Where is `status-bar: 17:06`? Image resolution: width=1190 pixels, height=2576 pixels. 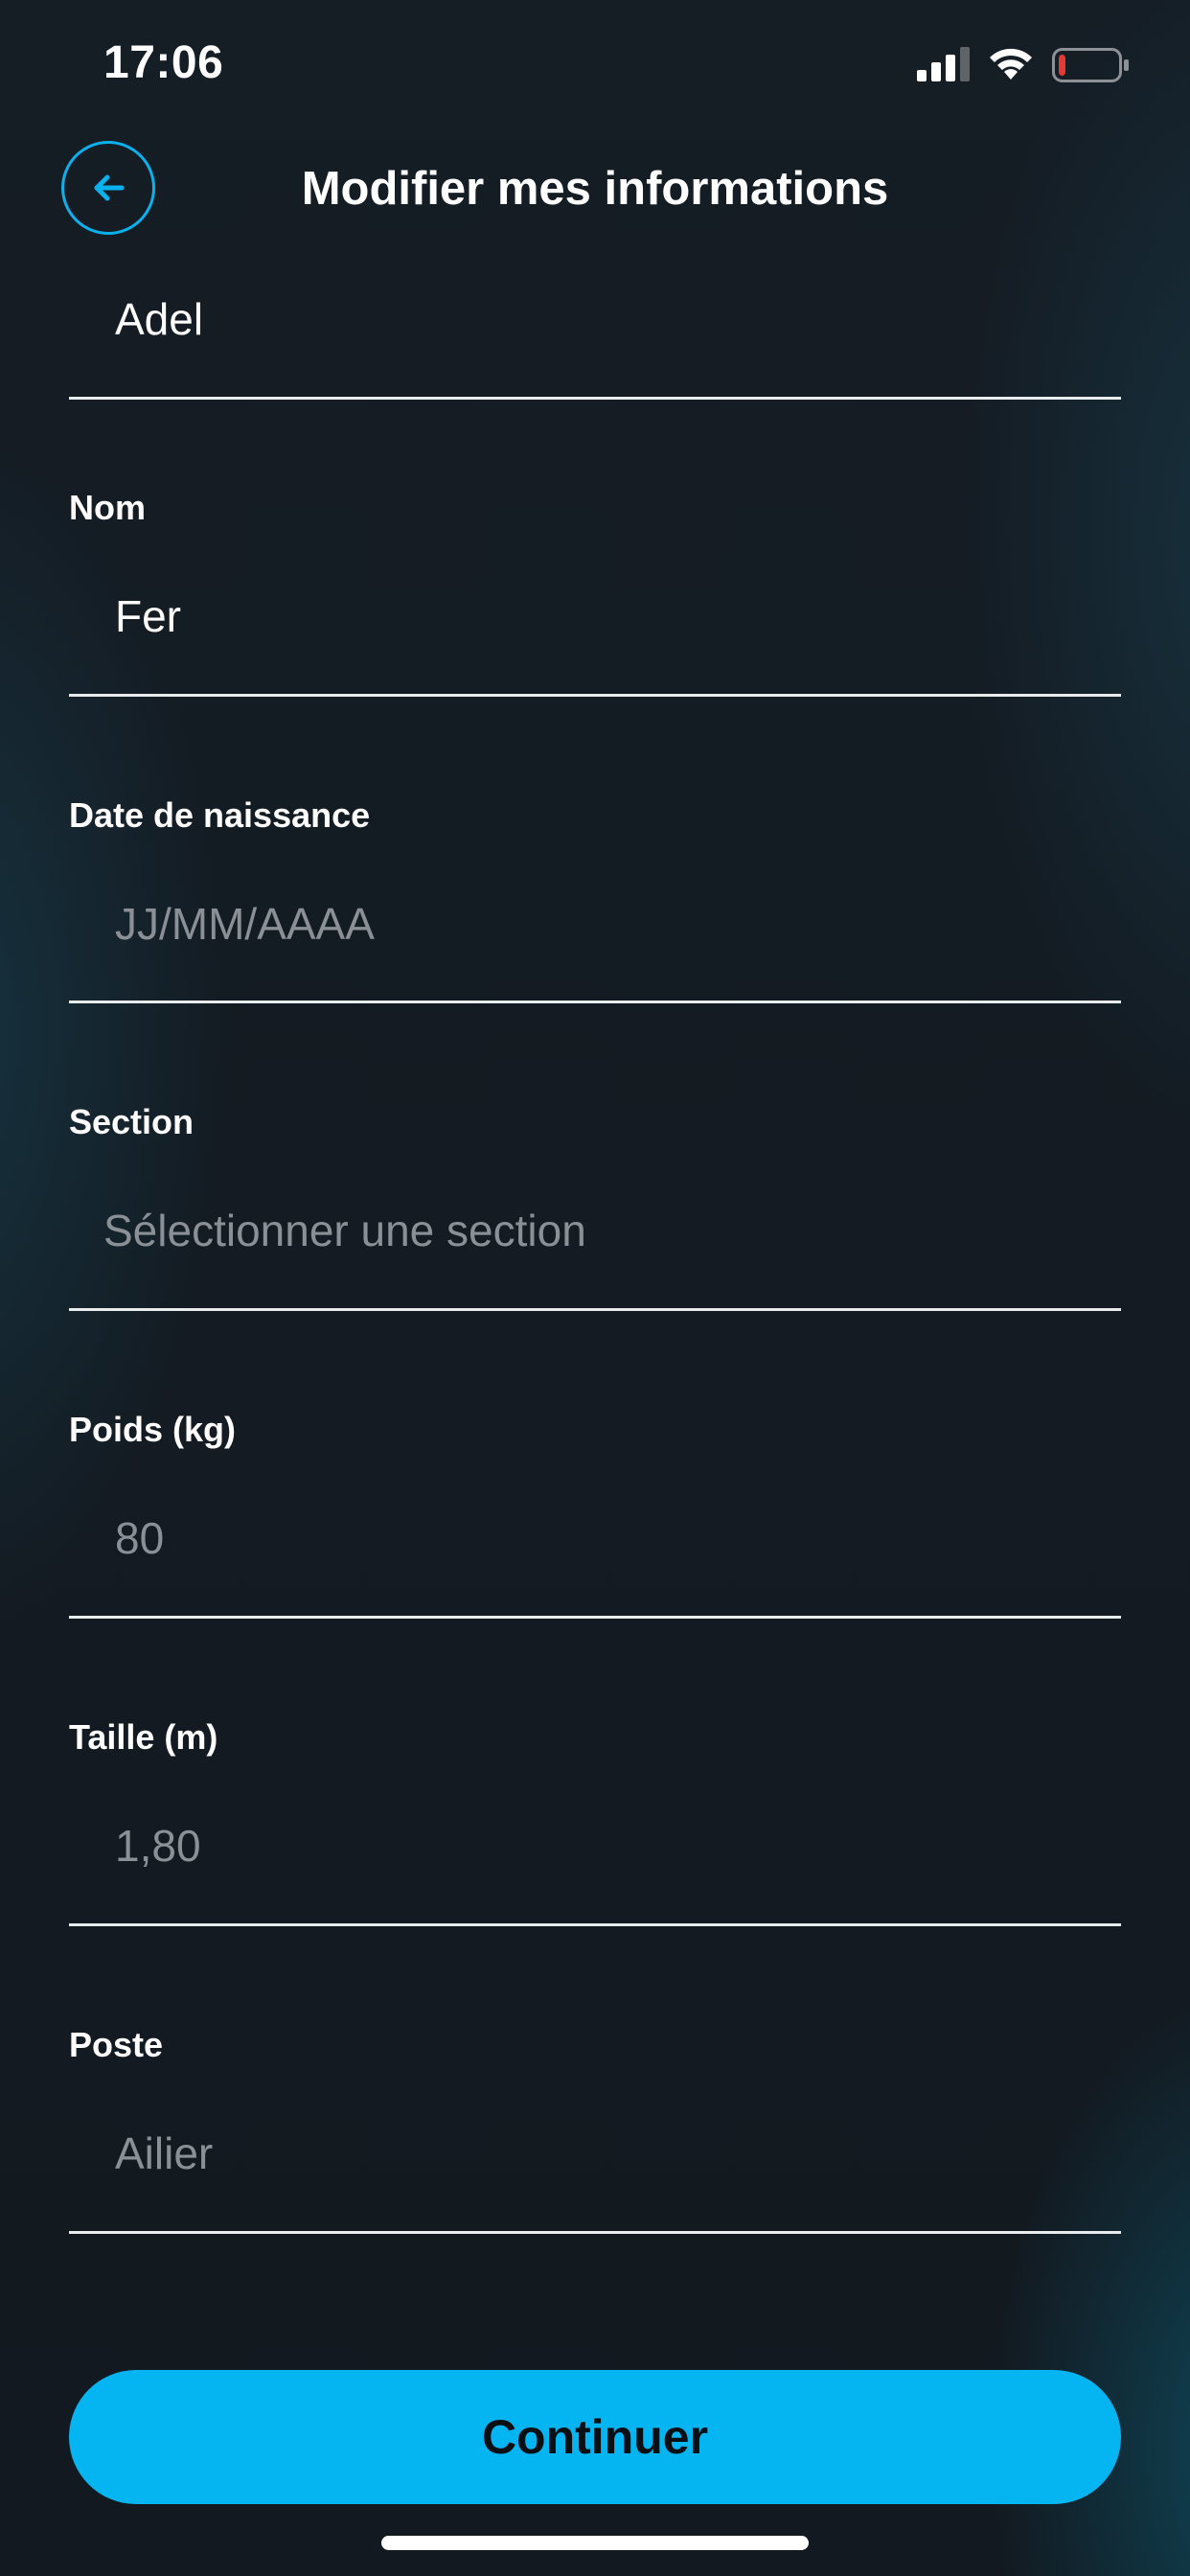
status-bar: 17:06 is located at coordinates (595, 67).